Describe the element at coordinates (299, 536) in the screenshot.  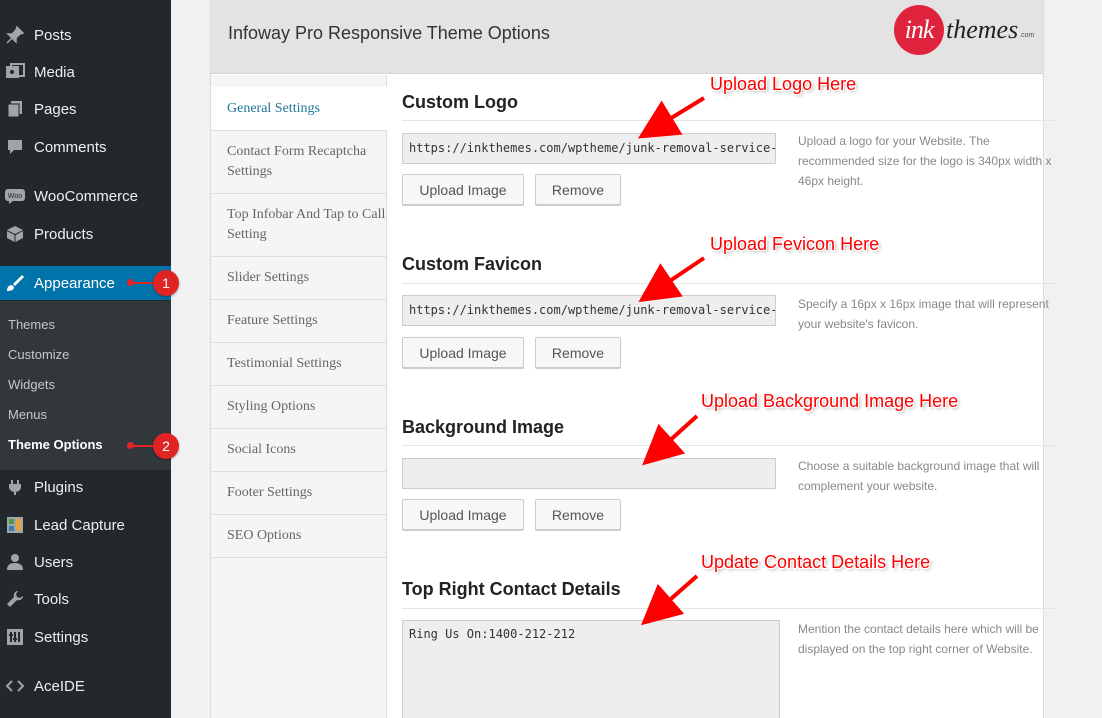
I see `tab-seo-options: SEO Options` at that location.